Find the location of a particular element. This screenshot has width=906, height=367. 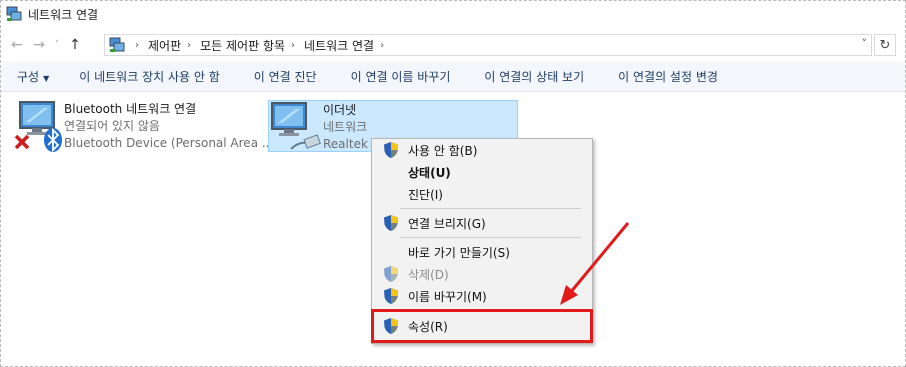

control-panel-icon is located at coordinates (117, 45).